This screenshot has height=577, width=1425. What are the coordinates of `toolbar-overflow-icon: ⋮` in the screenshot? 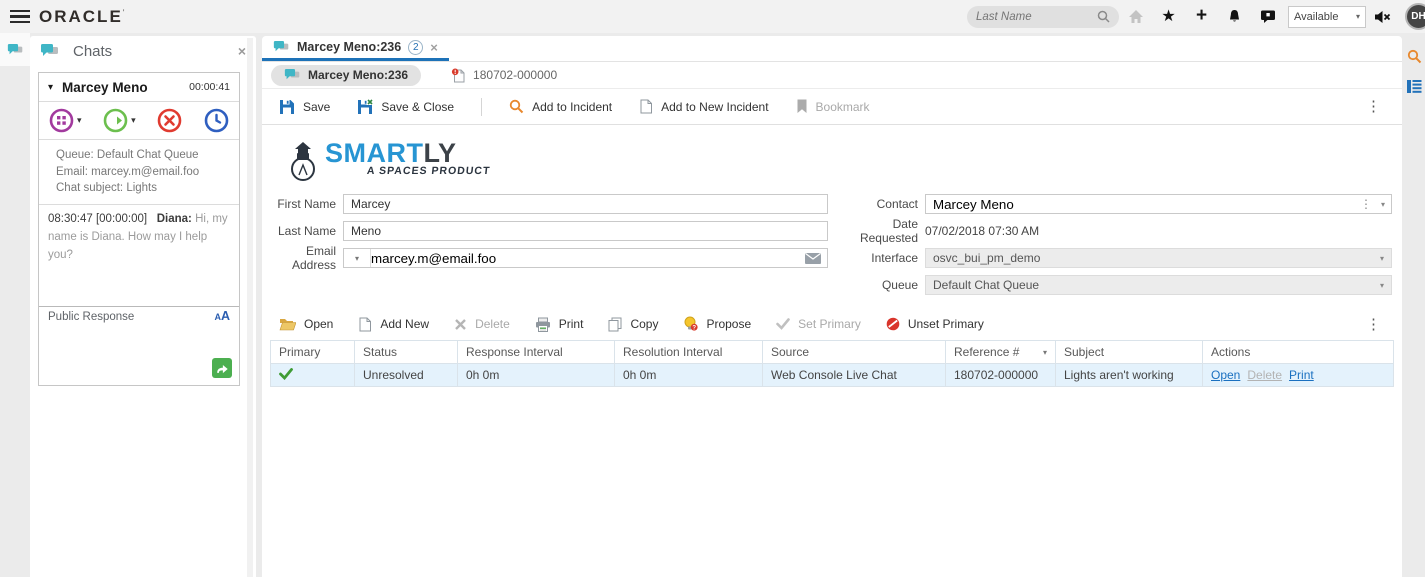 It's located at (1373, 106).